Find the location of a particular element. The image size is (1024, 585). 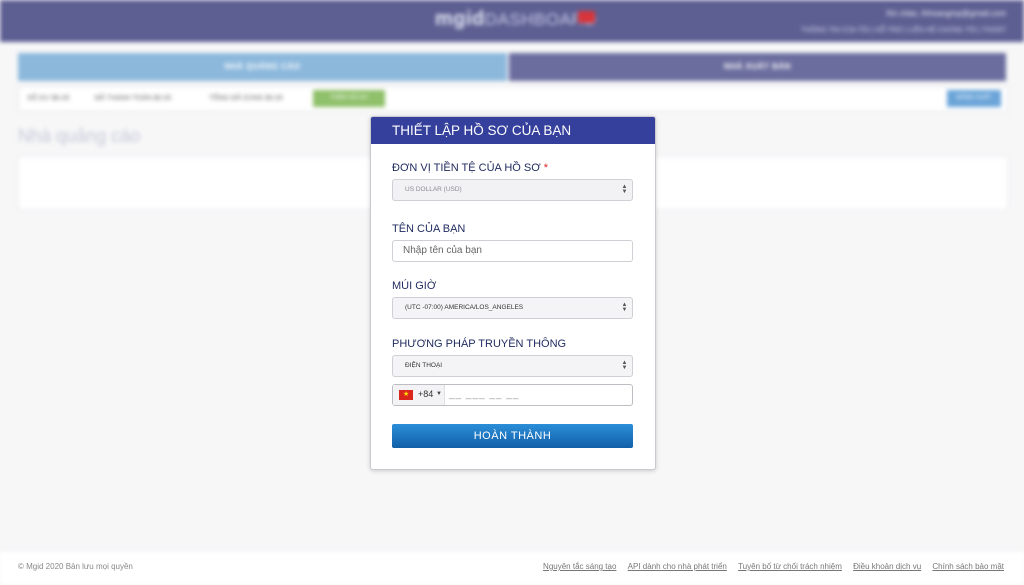

phone-input: ★ +84 ▼ __ ___ __ __ is located at coordinates (512, 395).